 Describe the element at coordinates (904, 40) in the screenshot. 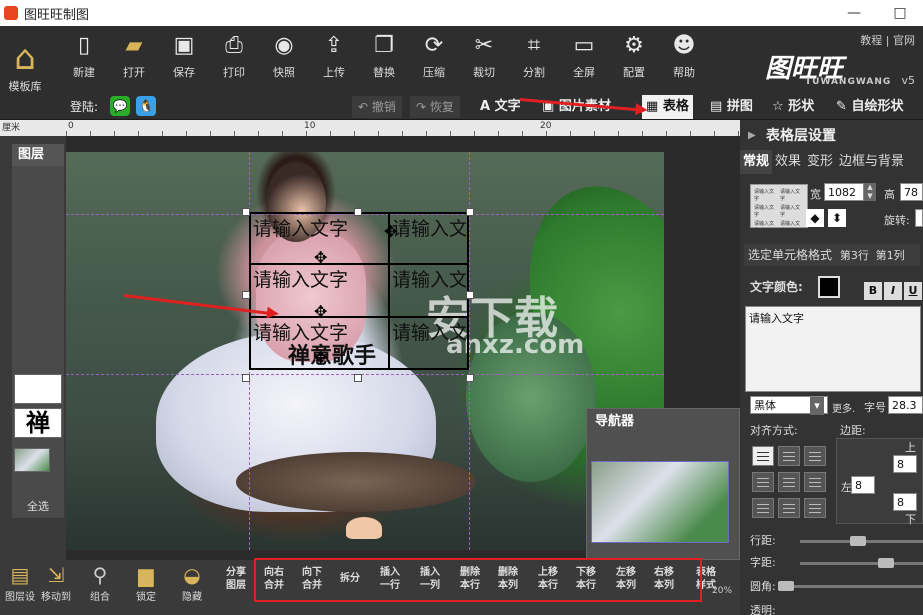

I see `website-link: 官网` at that location.